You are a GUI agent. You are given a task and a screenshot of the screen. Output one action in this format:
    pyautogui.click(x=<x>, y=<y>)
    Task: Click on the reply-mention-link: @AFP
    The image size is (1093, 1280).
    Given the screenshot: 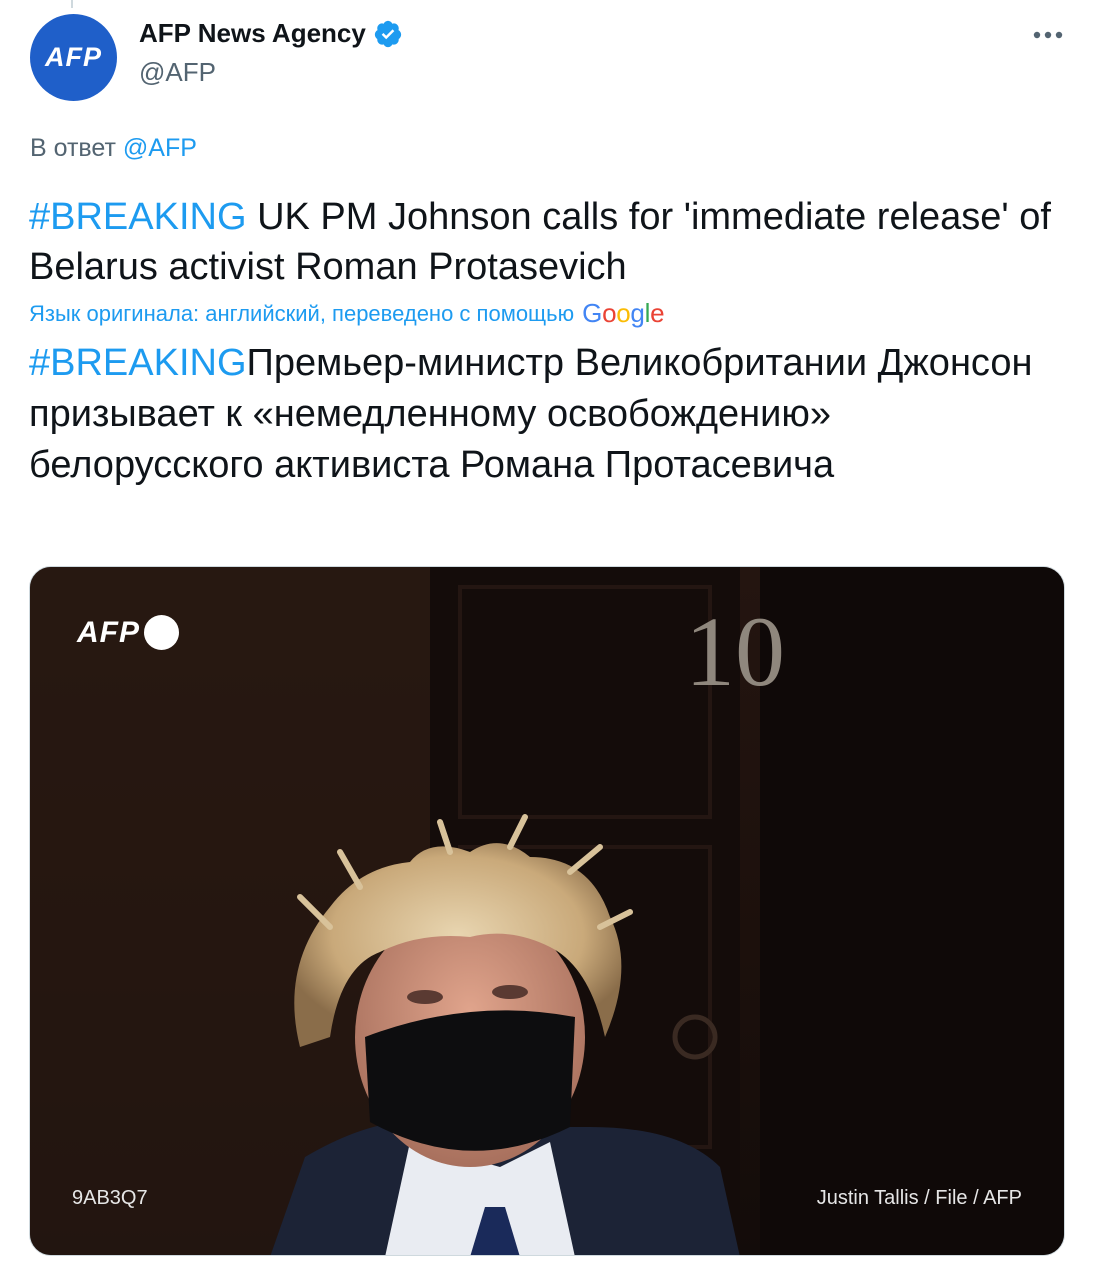 What is the action you would take?
    pyautogui.click(x=160, y=148)
    